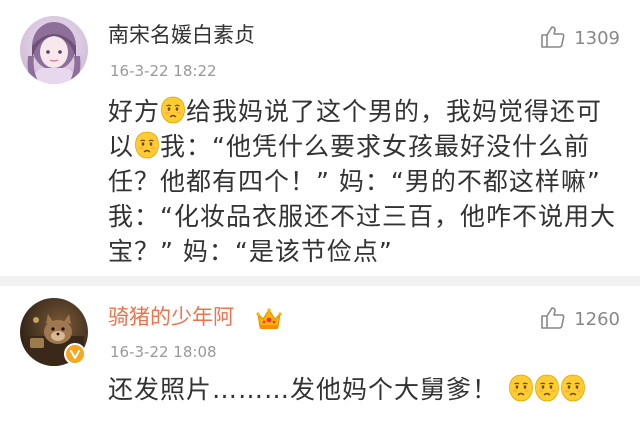  Describe the element at coordinates (171, 317) in the screenshot. I see `username: 骑猪的少年阿` at that location.